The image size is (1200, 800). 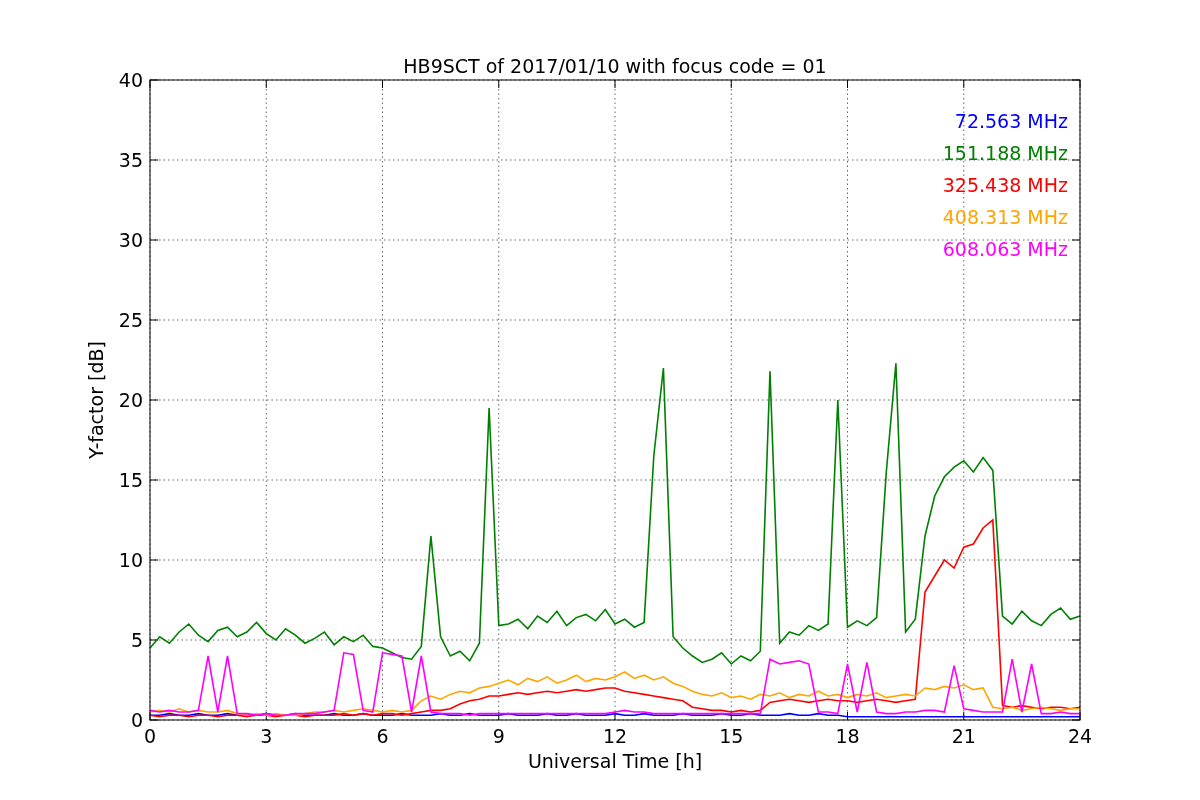 I want to click on x-tick-label: 15, so click(x=731, y=736).